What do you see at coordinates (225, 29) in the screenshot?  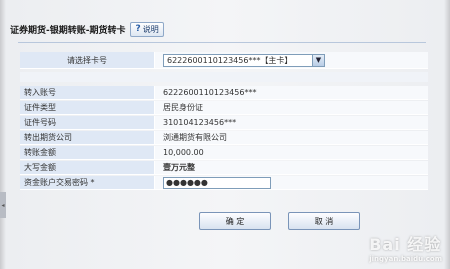 I see `title-bar: 证券期货-银期转账-期货转卡 ? 说明` at bounding box center [225, 29].